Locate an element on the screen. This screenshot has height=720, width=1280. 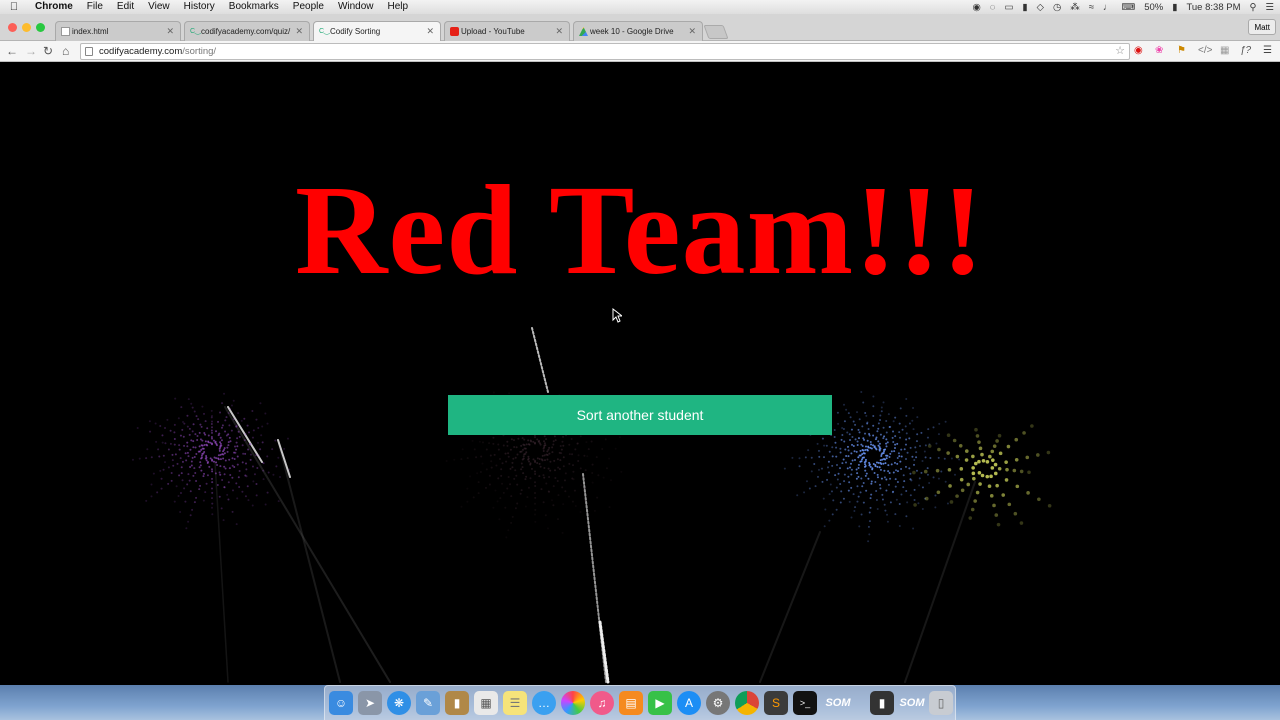
tab-title: Upload - YouTube is located at coordinates (493, 31).